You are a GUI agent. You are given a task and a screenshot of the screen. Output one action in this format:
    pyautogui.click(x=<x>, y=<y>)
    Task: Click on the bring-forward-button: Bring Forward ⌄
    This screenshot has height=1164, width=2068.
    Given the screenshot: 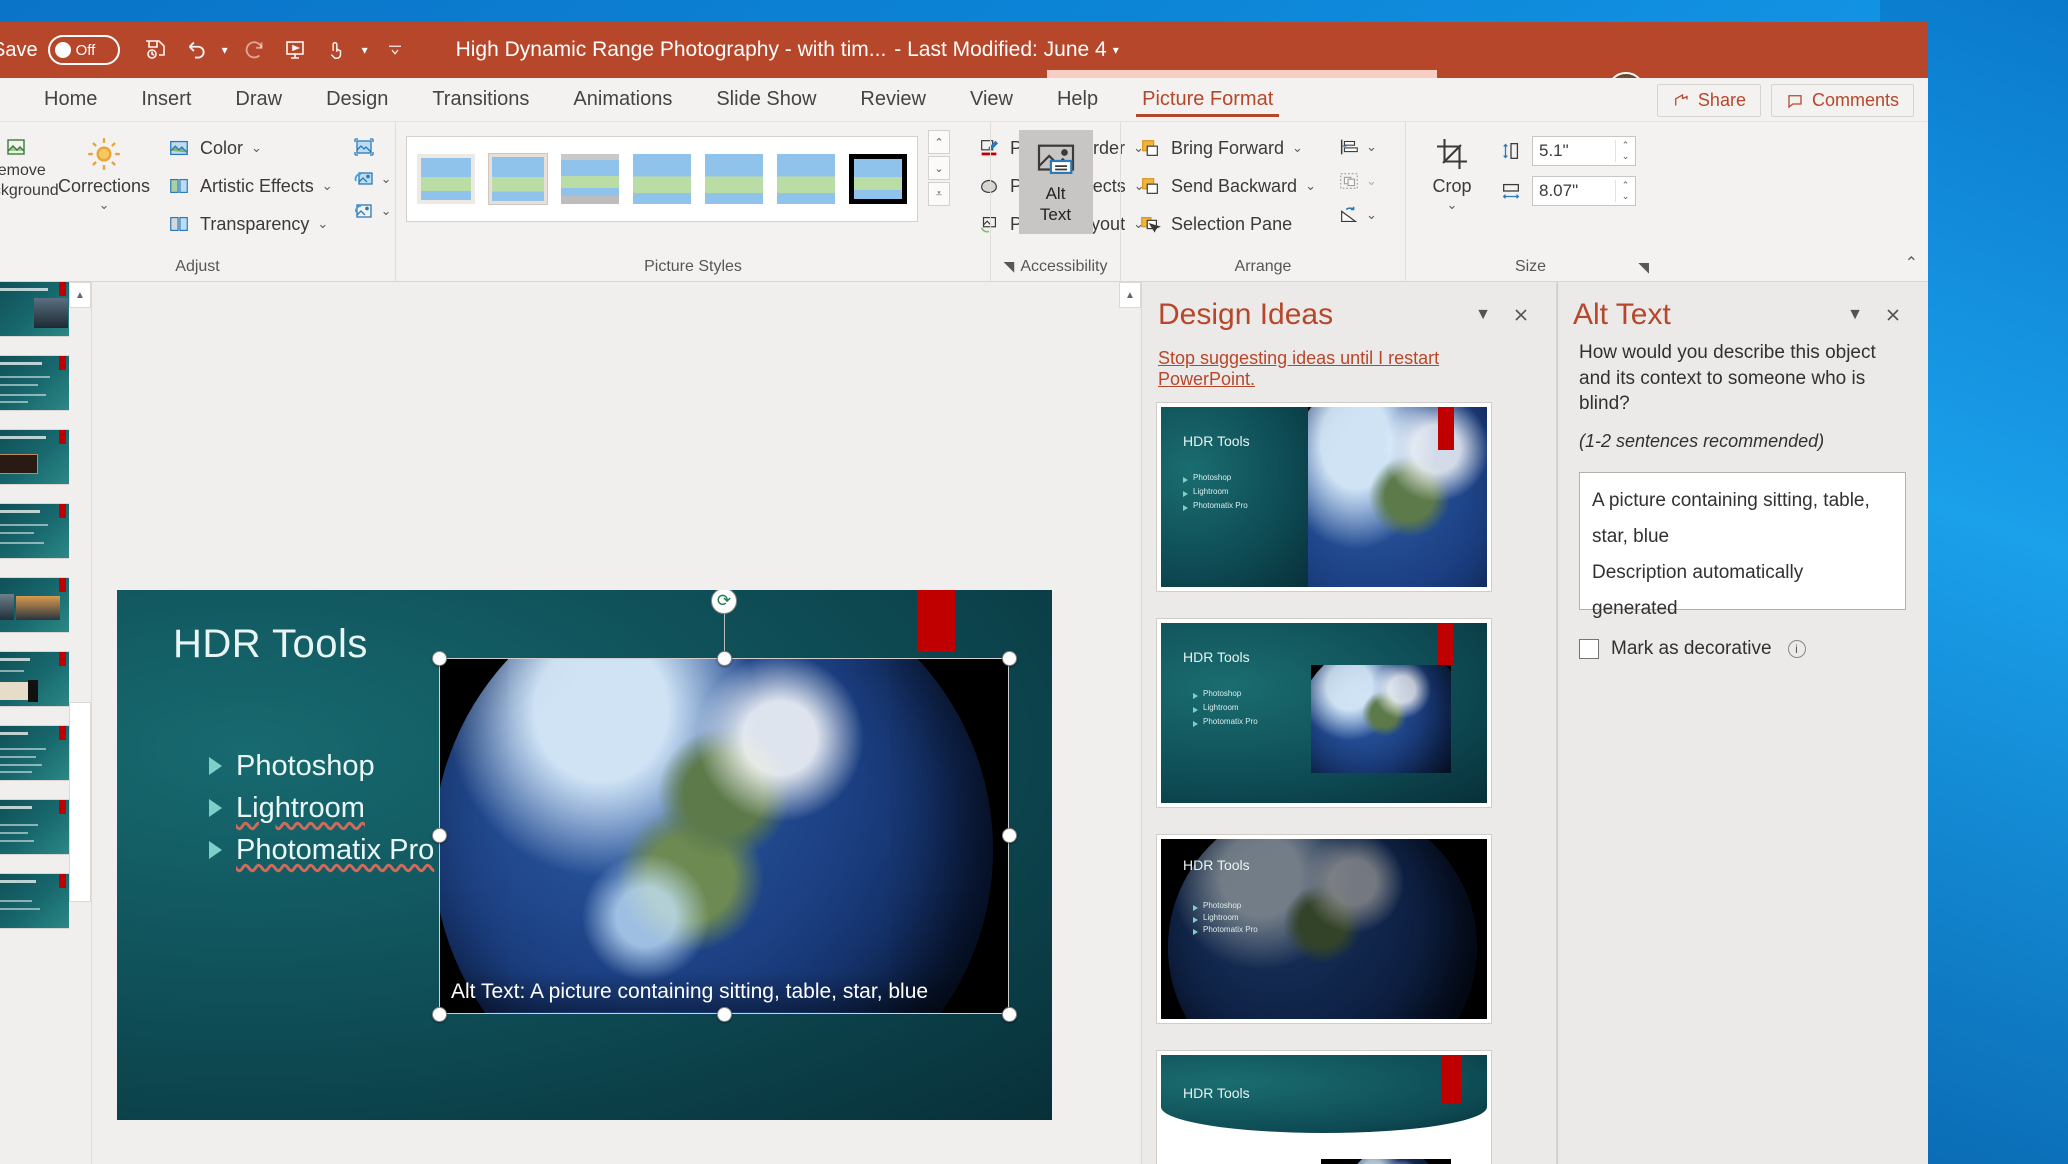 What is the action you would take?
    pyautogui.click(x=1226, y=148)
    